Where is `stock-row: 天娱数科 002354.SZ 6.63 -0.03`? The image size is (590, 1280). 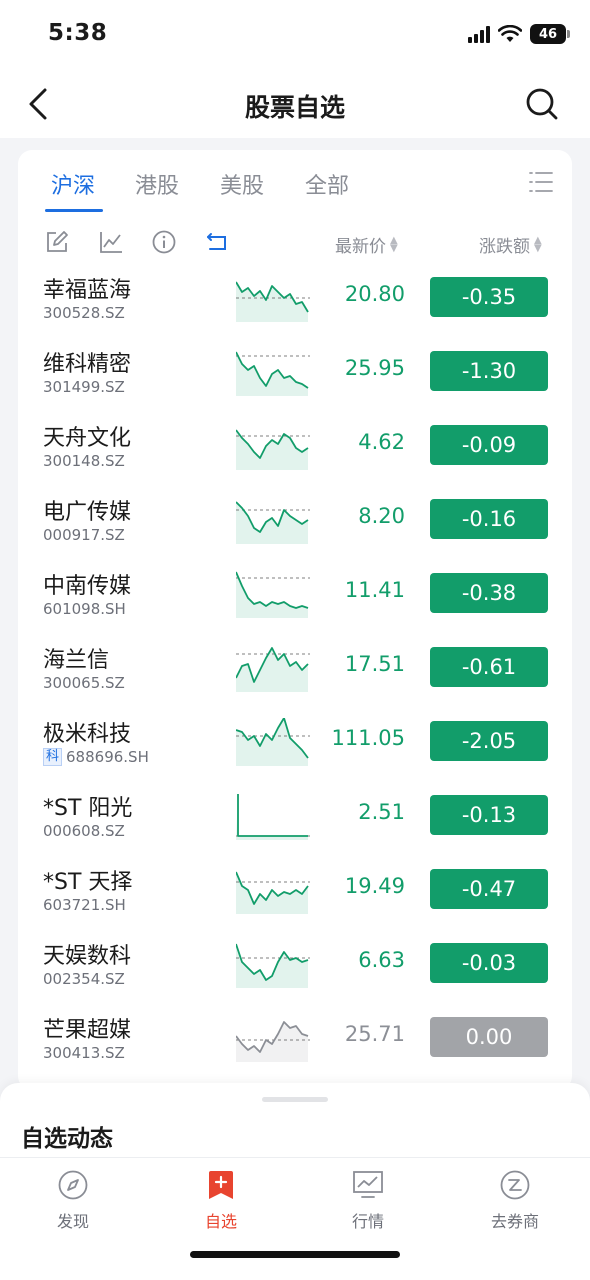 stock-row: 天娱数科 002354.SZ 6.63 -0.03 is located at coordinates (295, 969).